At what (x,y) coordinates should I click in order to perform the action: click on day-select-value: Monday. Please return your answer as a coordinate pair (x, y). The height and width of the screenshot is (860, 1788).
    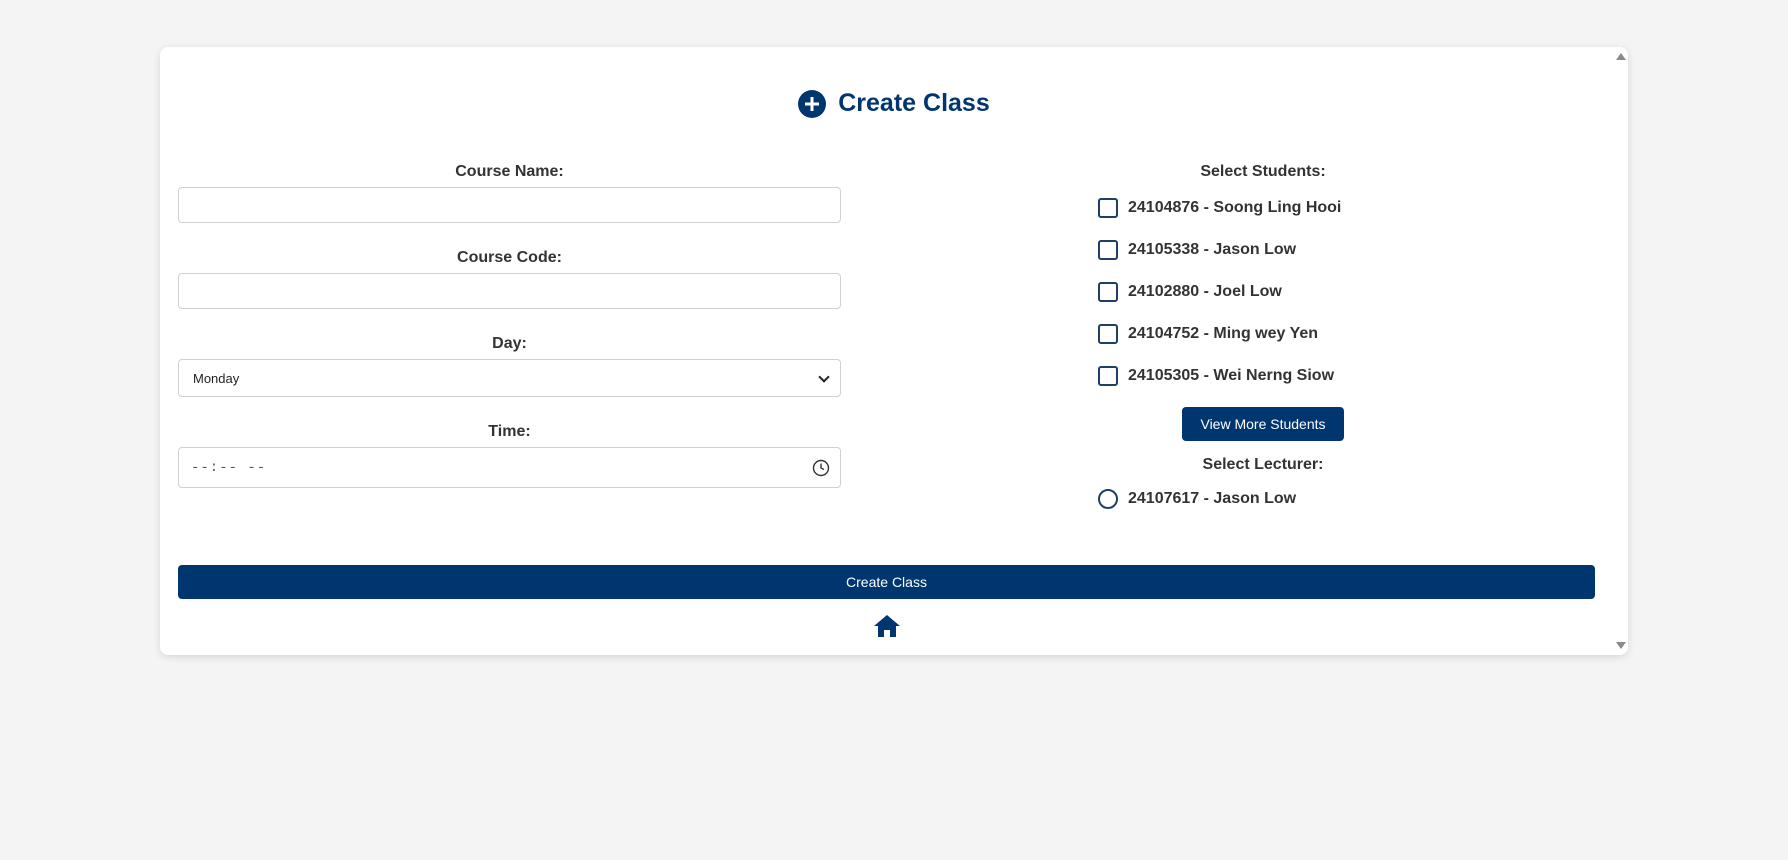
    Looking at the image, I should click on (216, 378).